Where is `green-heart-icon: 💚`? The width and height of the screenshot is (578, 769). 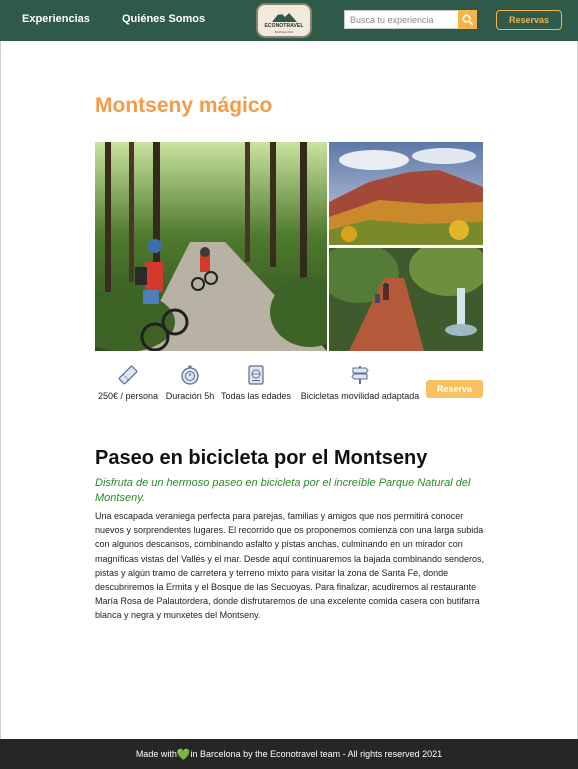
green-heart-icon: 💚 is located at coordinates (183, 754).